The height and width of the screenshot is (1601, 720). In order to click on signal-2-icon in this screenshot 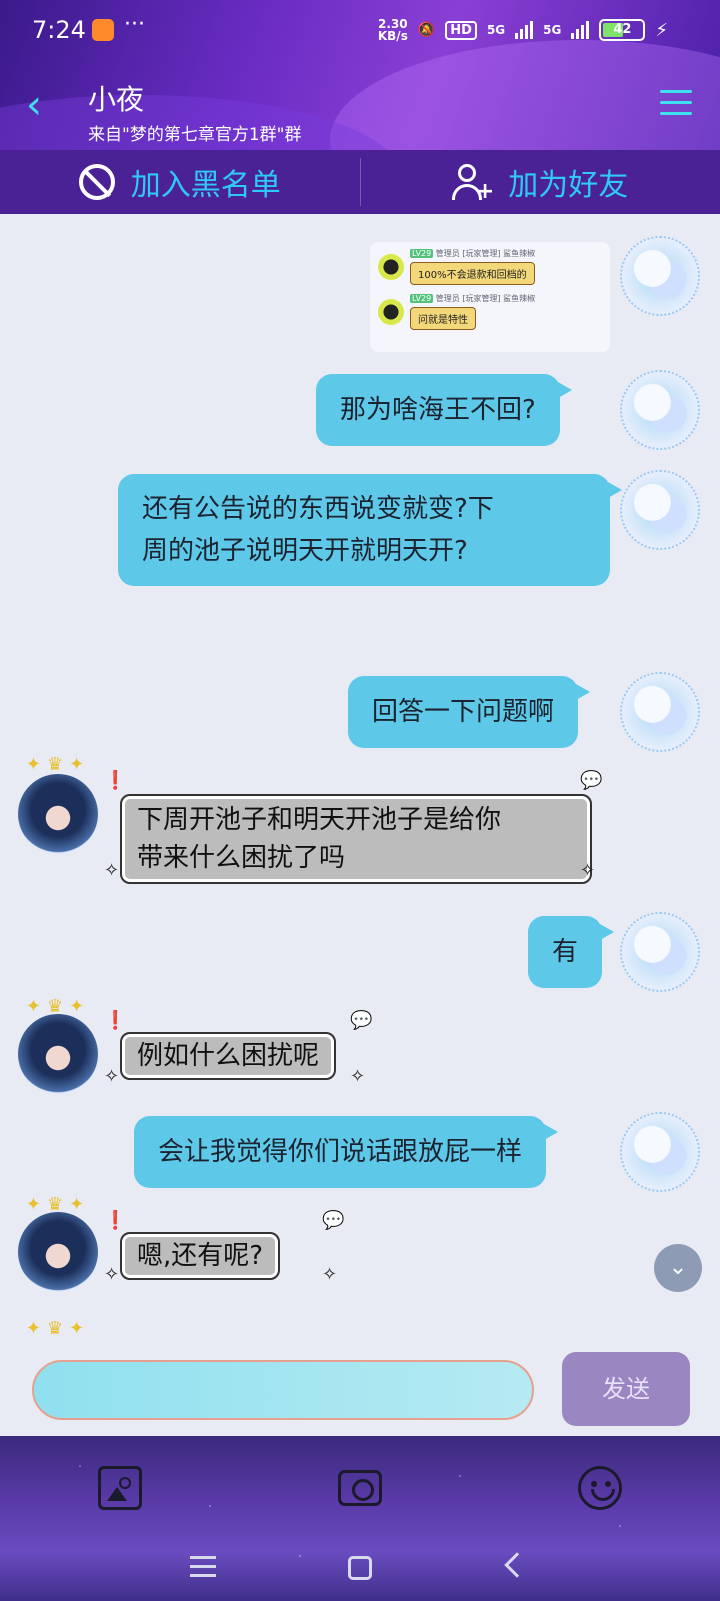, I will do `click(580, 30)`.